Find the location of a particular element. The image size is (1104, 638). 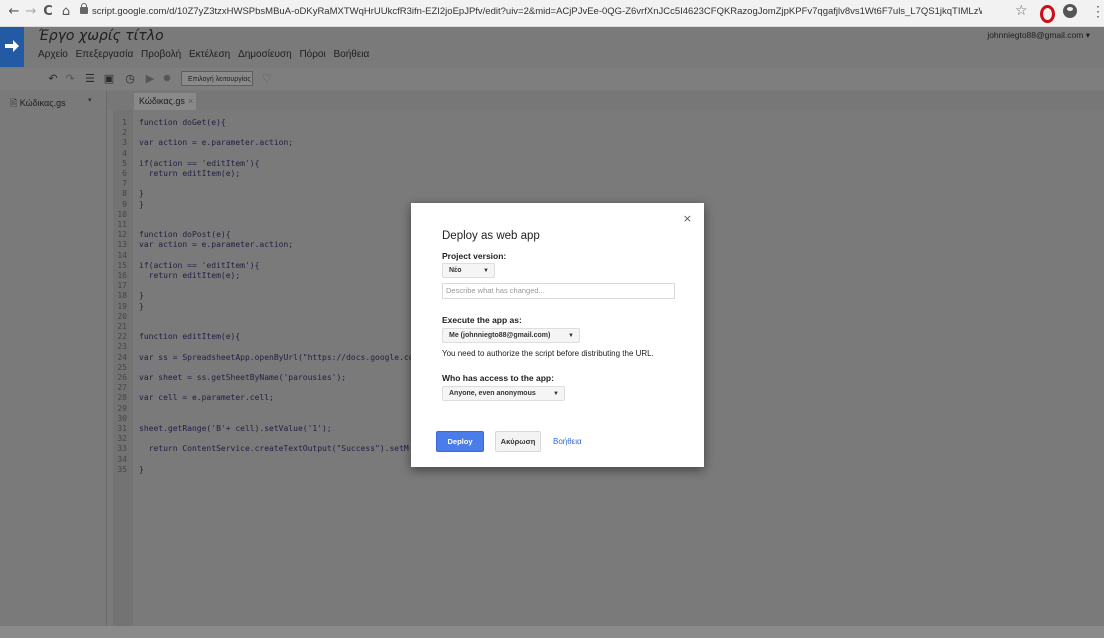

execute-as-value: Me (johnniegto88@gmail.com) is located at coordinates (500, 335).